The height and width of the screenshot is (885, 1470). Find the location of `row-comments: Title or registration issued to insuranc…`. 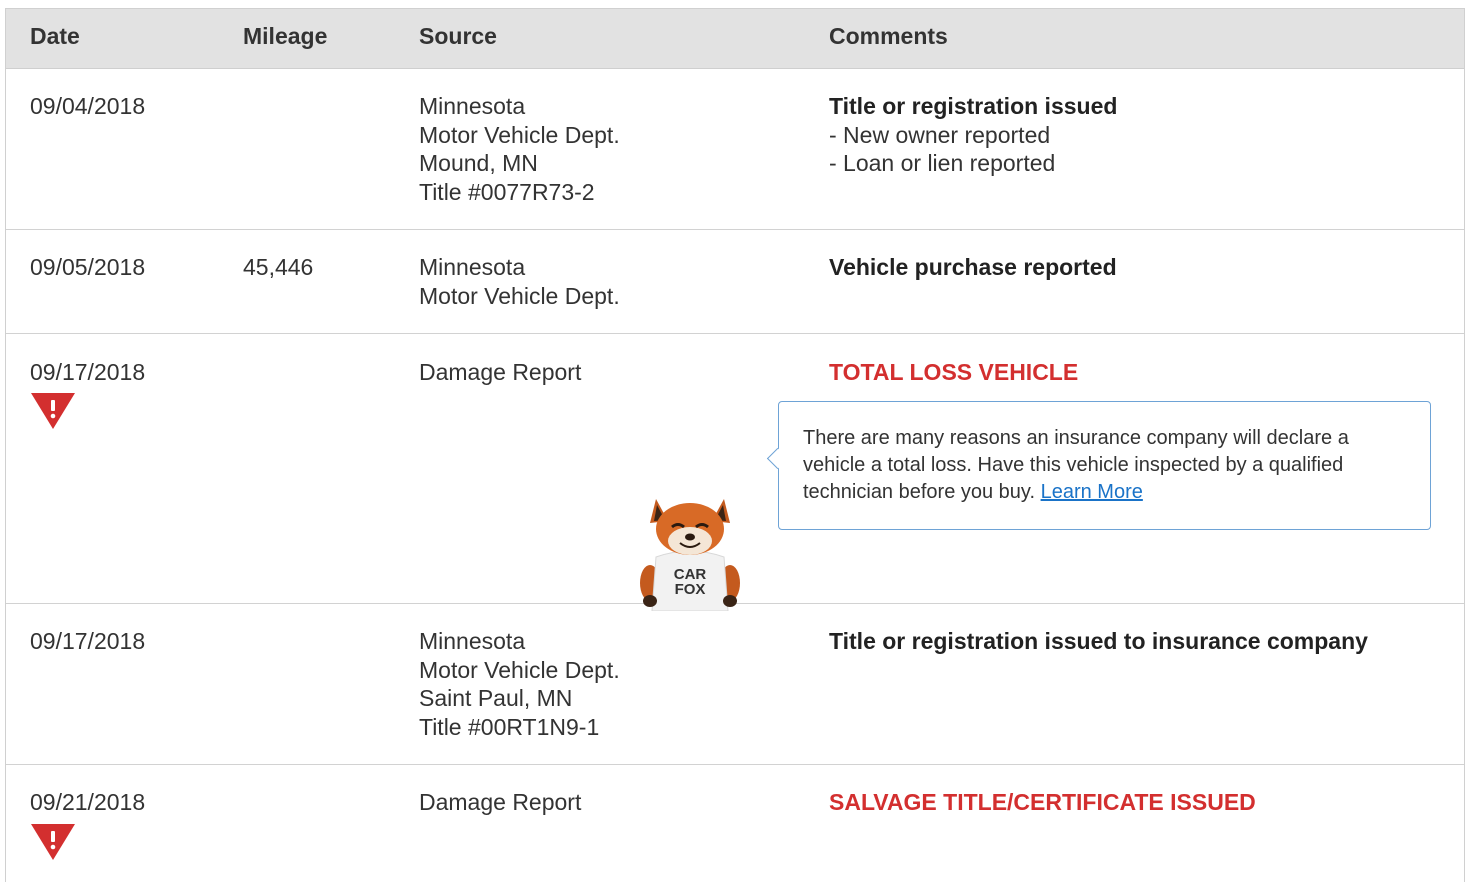

row-comments: Title or registration issued to insuranc… is located at coordinates (1098, 641).